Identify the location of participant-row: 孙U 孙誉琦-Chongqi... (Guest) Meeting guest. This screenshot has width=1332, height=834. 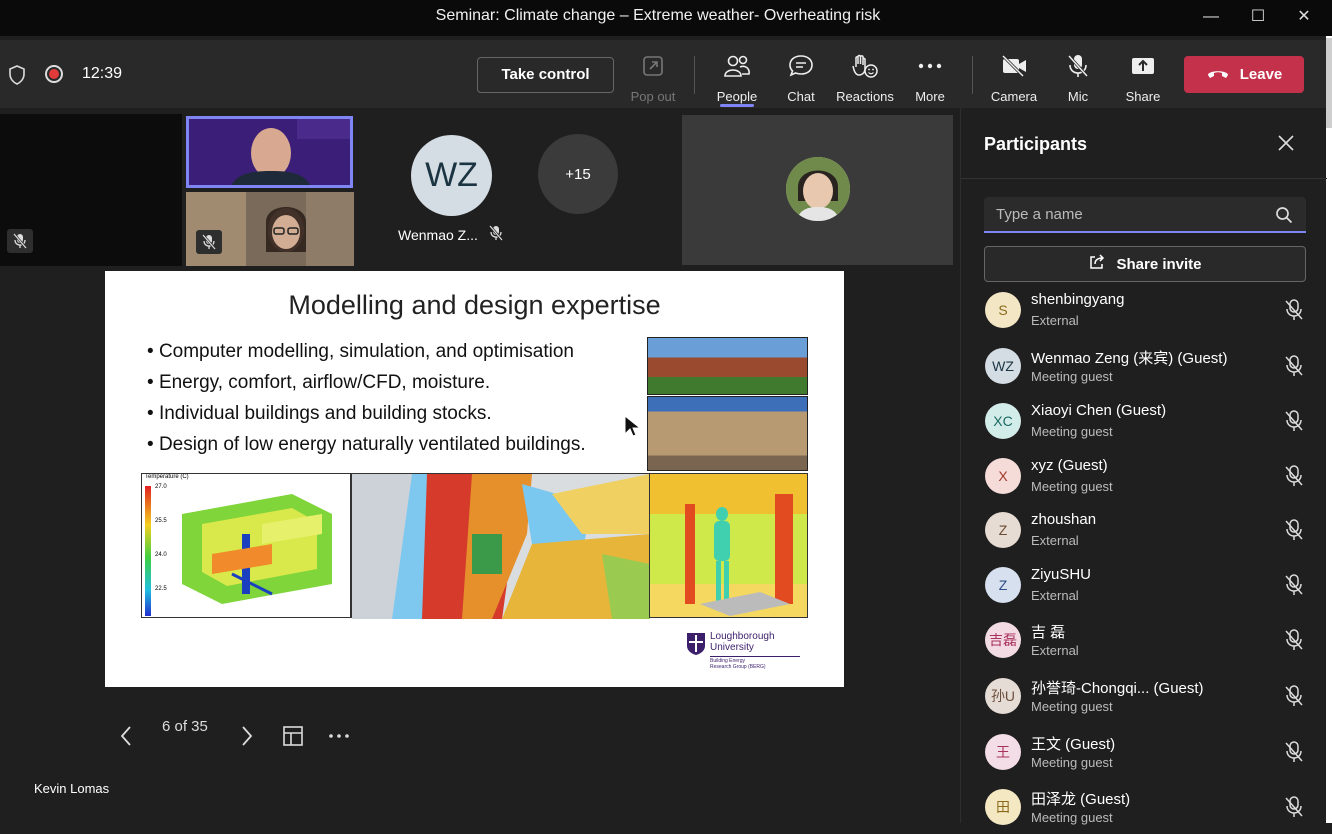
(1144, 695).